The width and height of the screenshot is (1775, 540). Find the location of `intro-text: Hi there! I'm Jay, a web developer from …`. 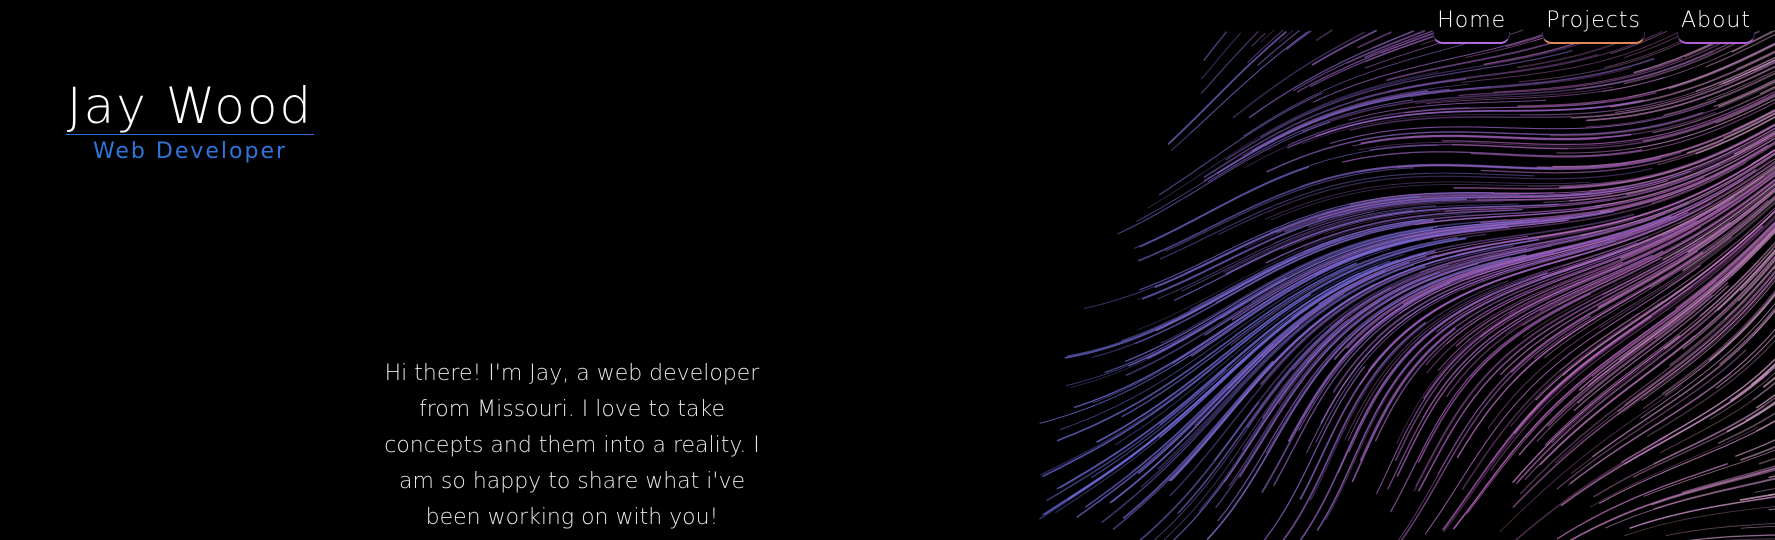

intro-text: Hi there! I'm Jay, a web developer from … is located at coordinates (572, 445).